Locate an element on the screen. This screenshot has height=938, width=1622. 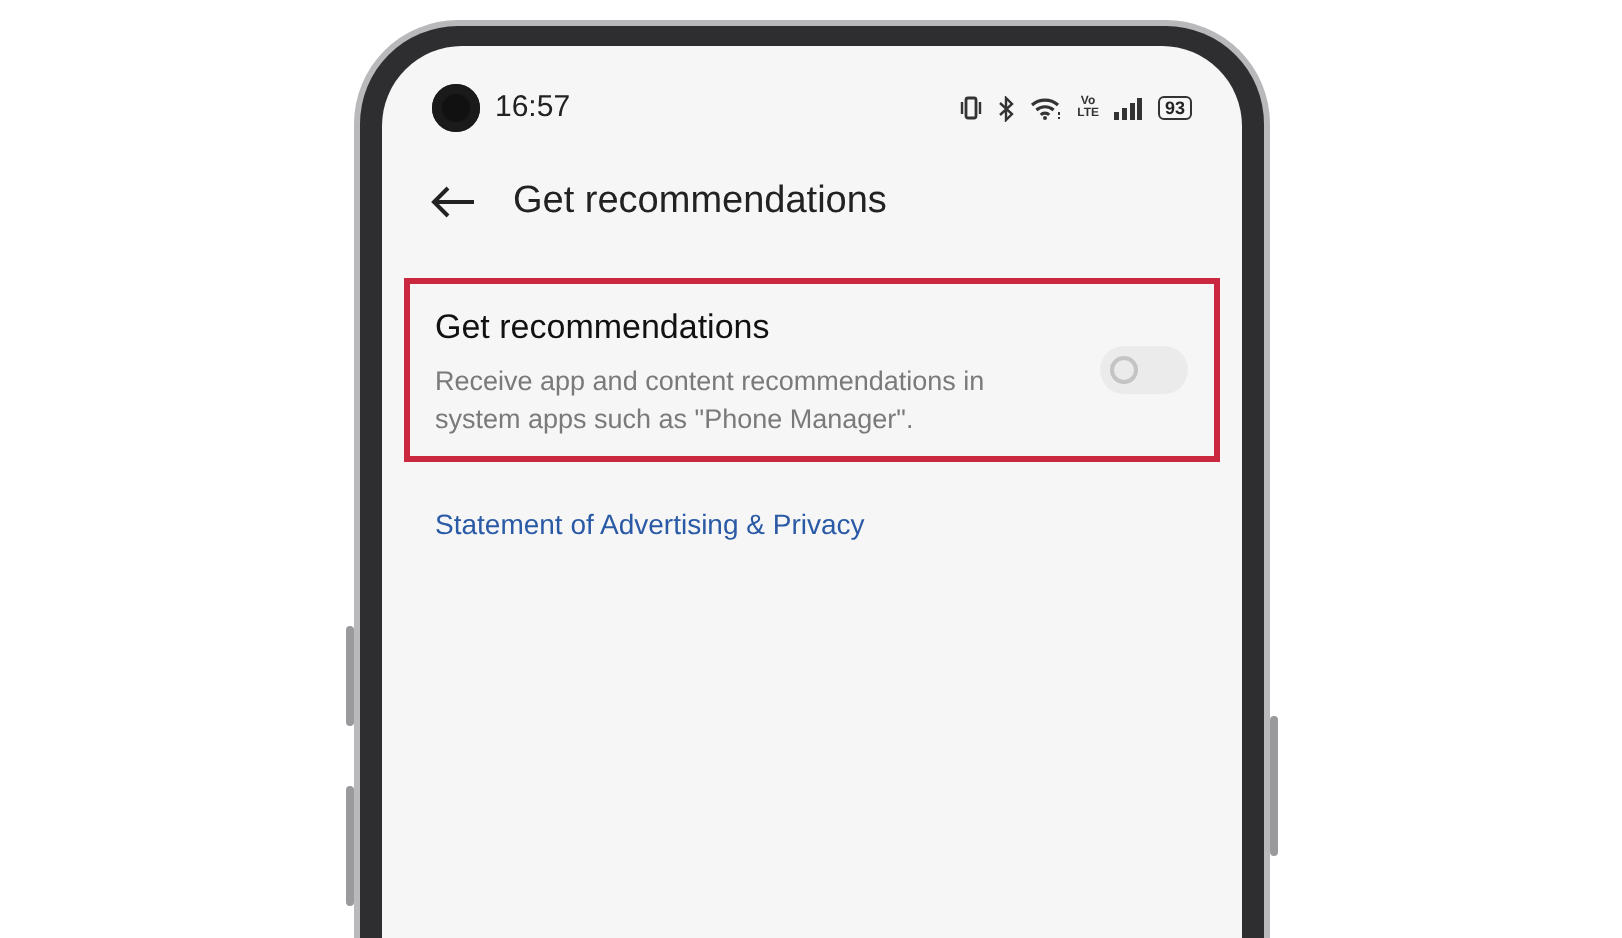
status-time: 16:57 is located at coordinates (533, 107).